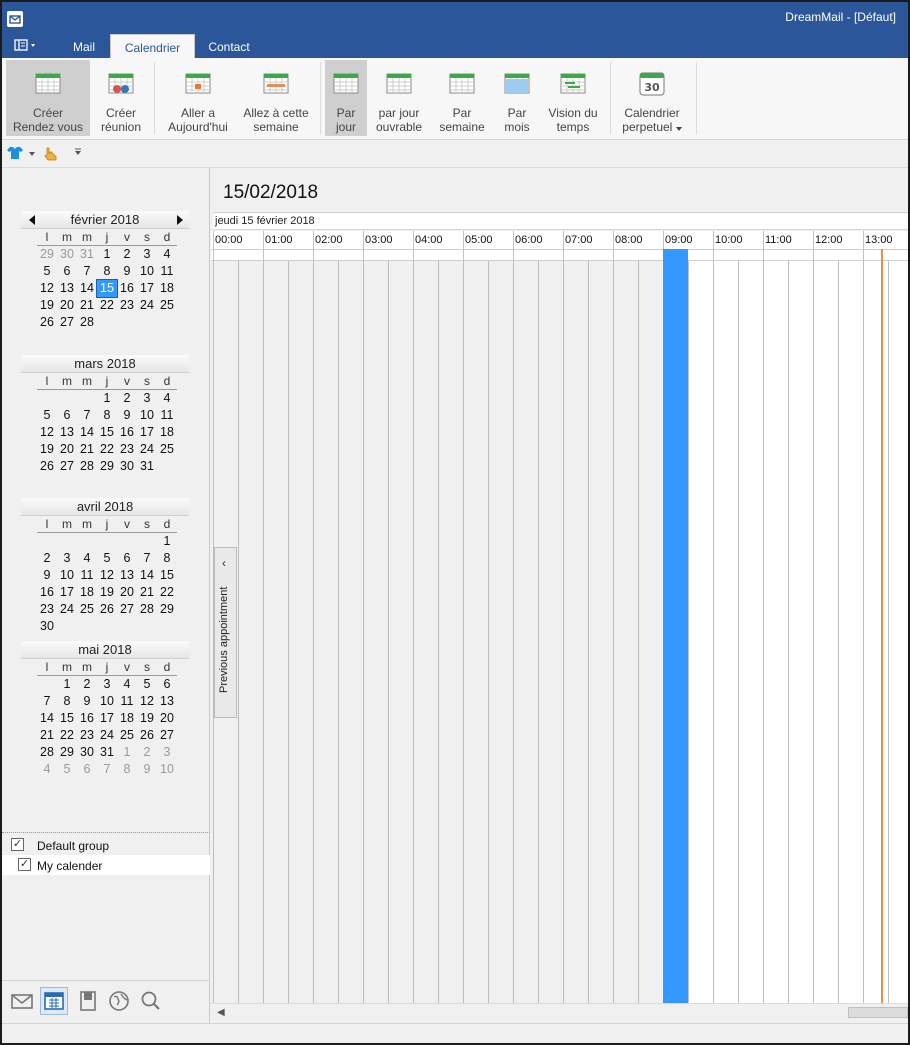 The width and height of the screenshot is (910, 1045). I want to click on ribbon-button-8: Par mois, so click(517, 98).